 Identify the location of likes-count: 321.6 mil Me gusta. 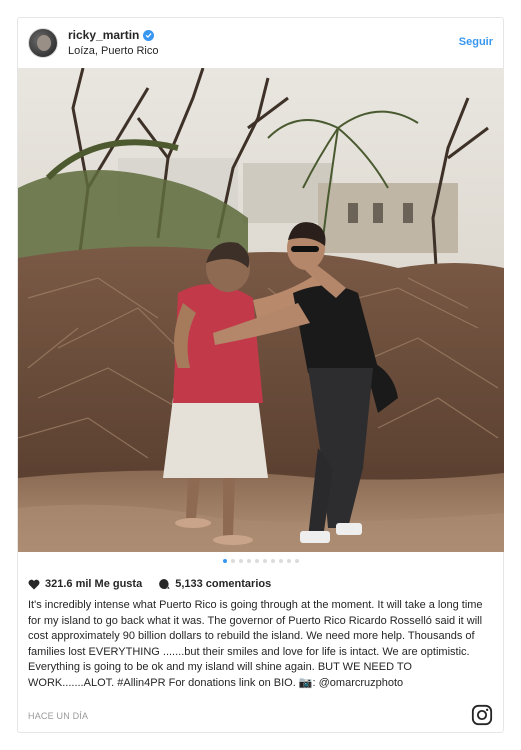
(94, 584).